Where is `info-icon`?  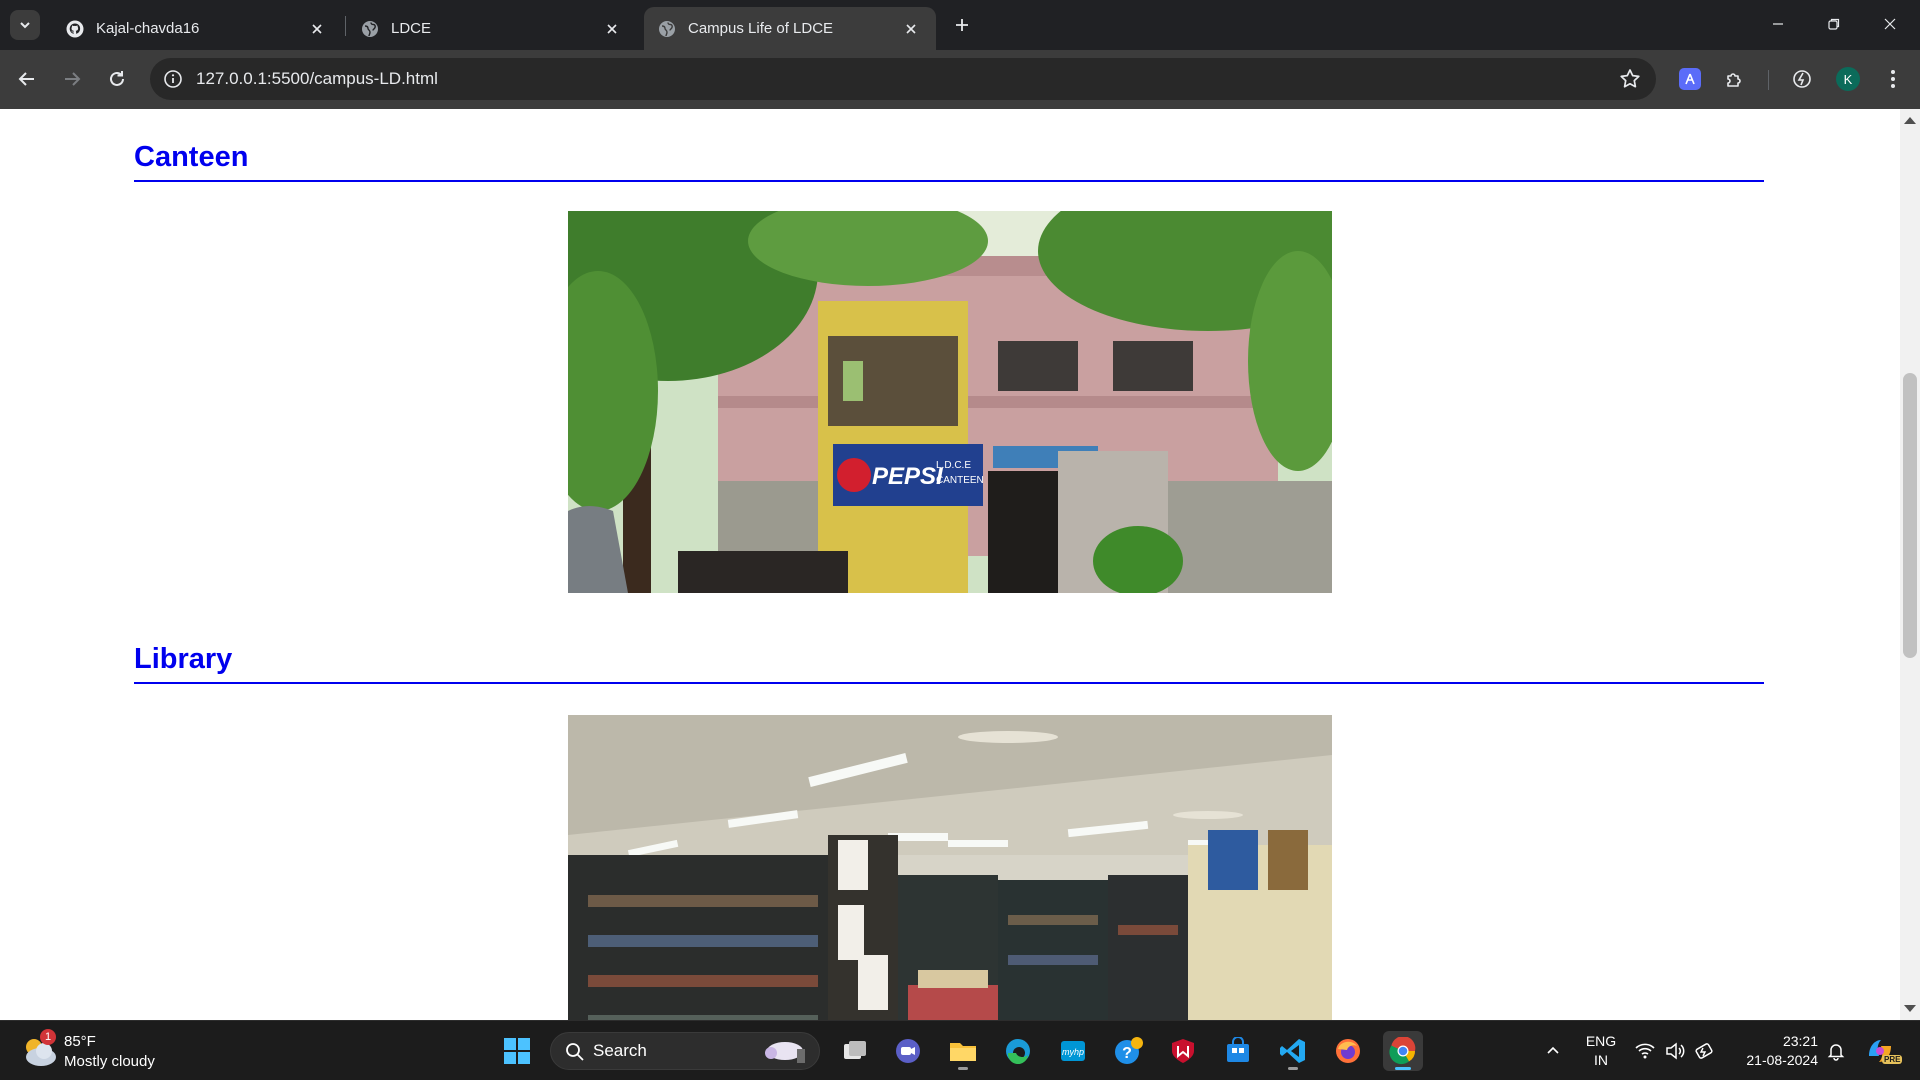 info-icon is located at coordinates (173, 79).